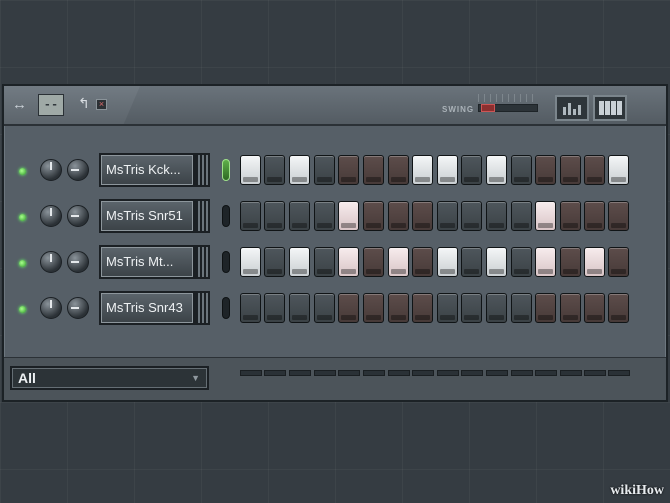  Describe the element at coordinates (147, 216) in the screenshot. I see `channel-name-button: MsTris Snr51` at that location.